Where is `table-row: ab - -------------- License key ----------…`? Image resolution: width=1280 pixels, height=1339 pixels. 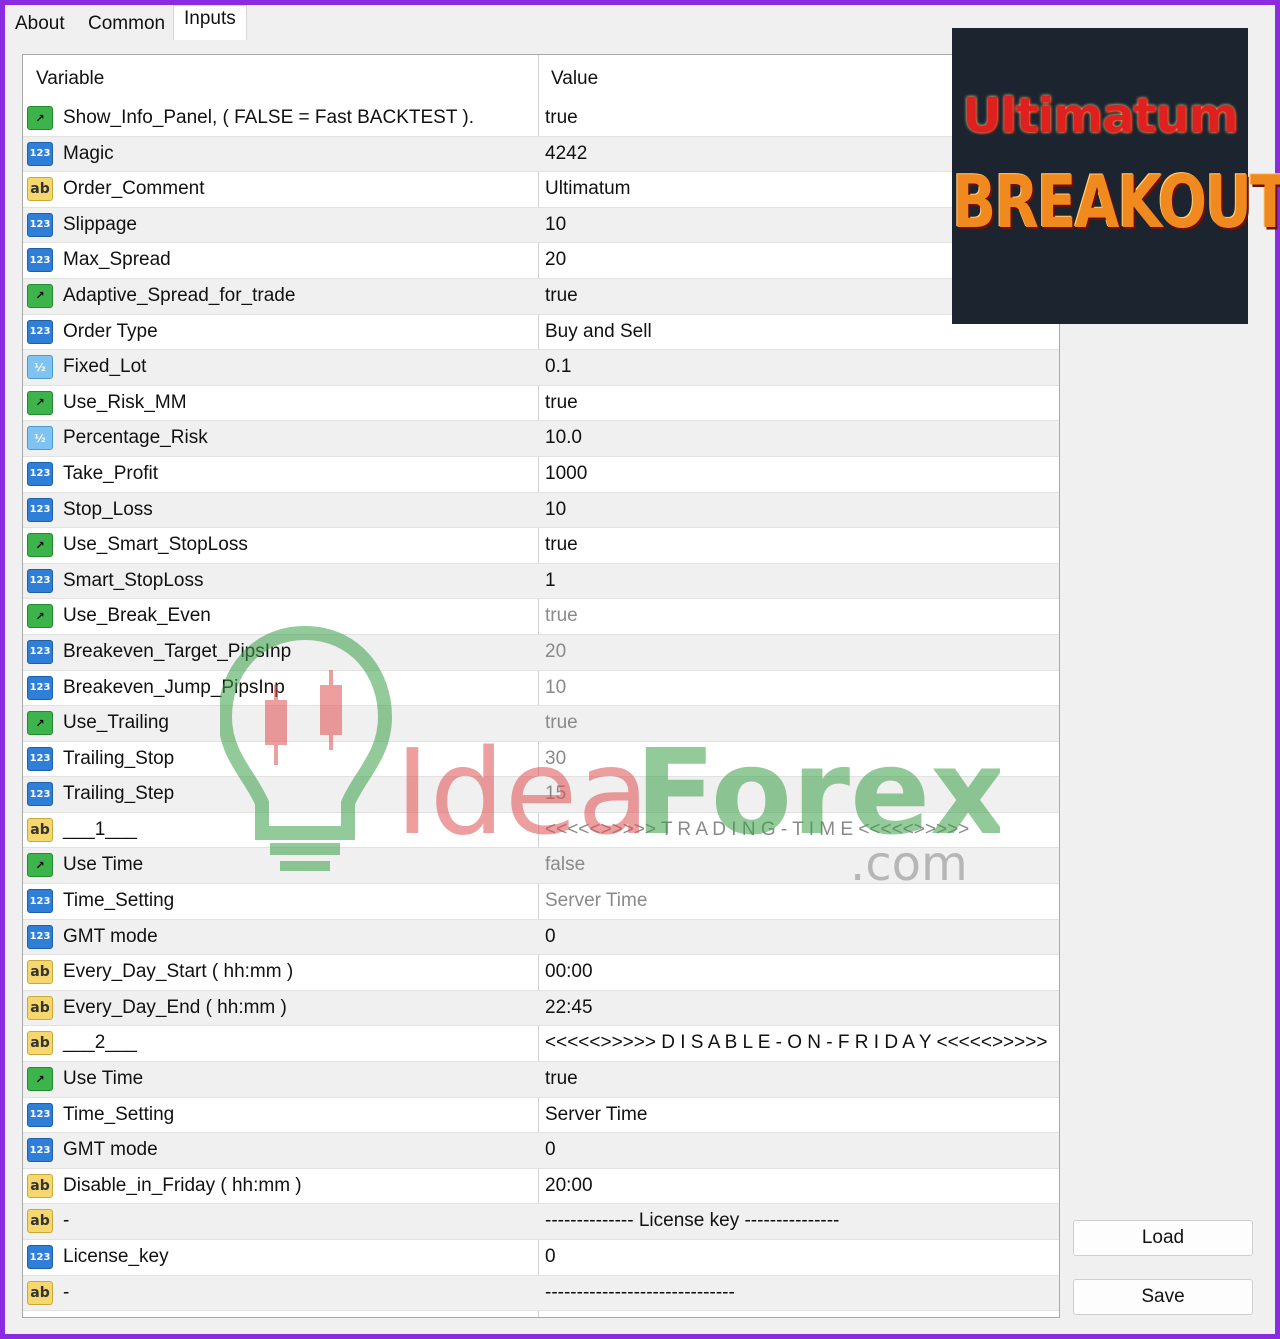 table-row: ab - -------------- License key ----------… is located at coordinates (541, 1222).